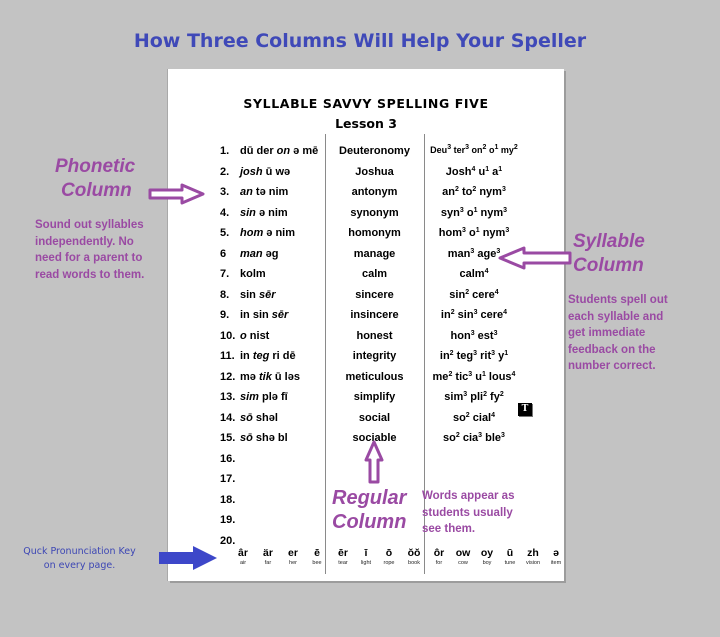  Describe the element at coordinates (374, 335) in the screenshot. I see `regular-word: honest` at that location.